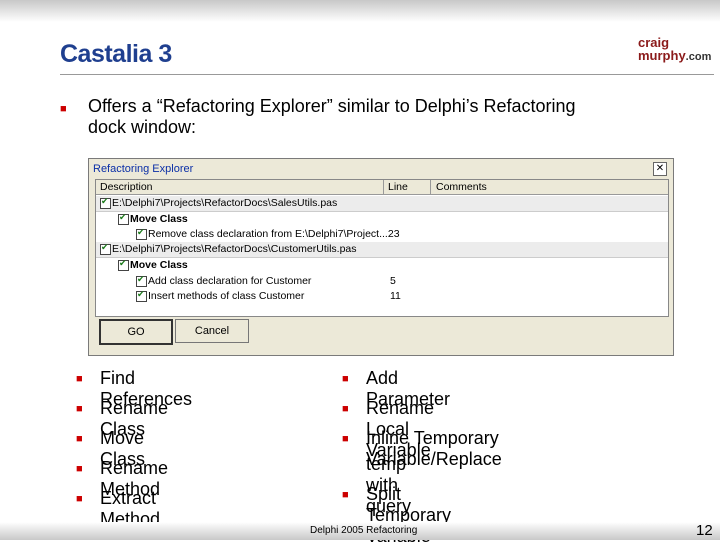  Describe the element at coordinates (395, 296) in the screenshot. I see `line-number: 11` at that location.